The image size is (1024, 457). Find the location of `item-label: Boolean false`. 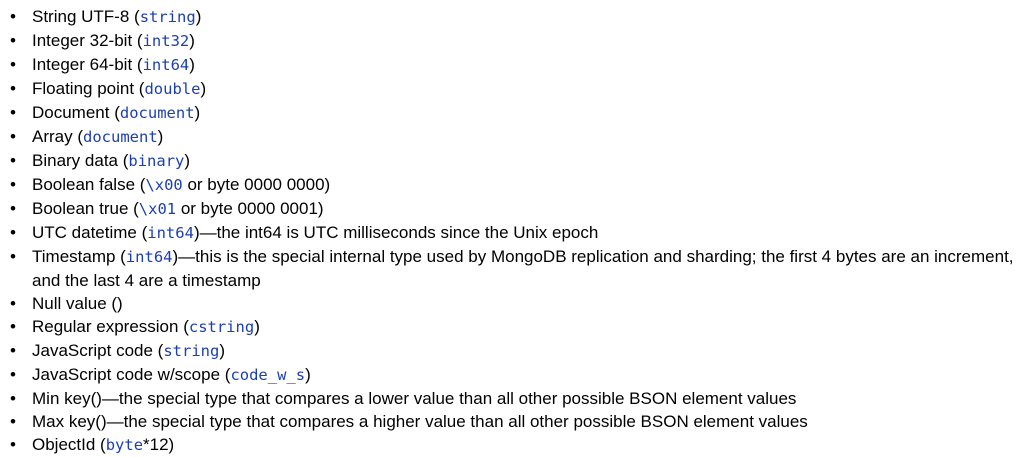

item-label: Boolean false is located at coordinates (84, 184).